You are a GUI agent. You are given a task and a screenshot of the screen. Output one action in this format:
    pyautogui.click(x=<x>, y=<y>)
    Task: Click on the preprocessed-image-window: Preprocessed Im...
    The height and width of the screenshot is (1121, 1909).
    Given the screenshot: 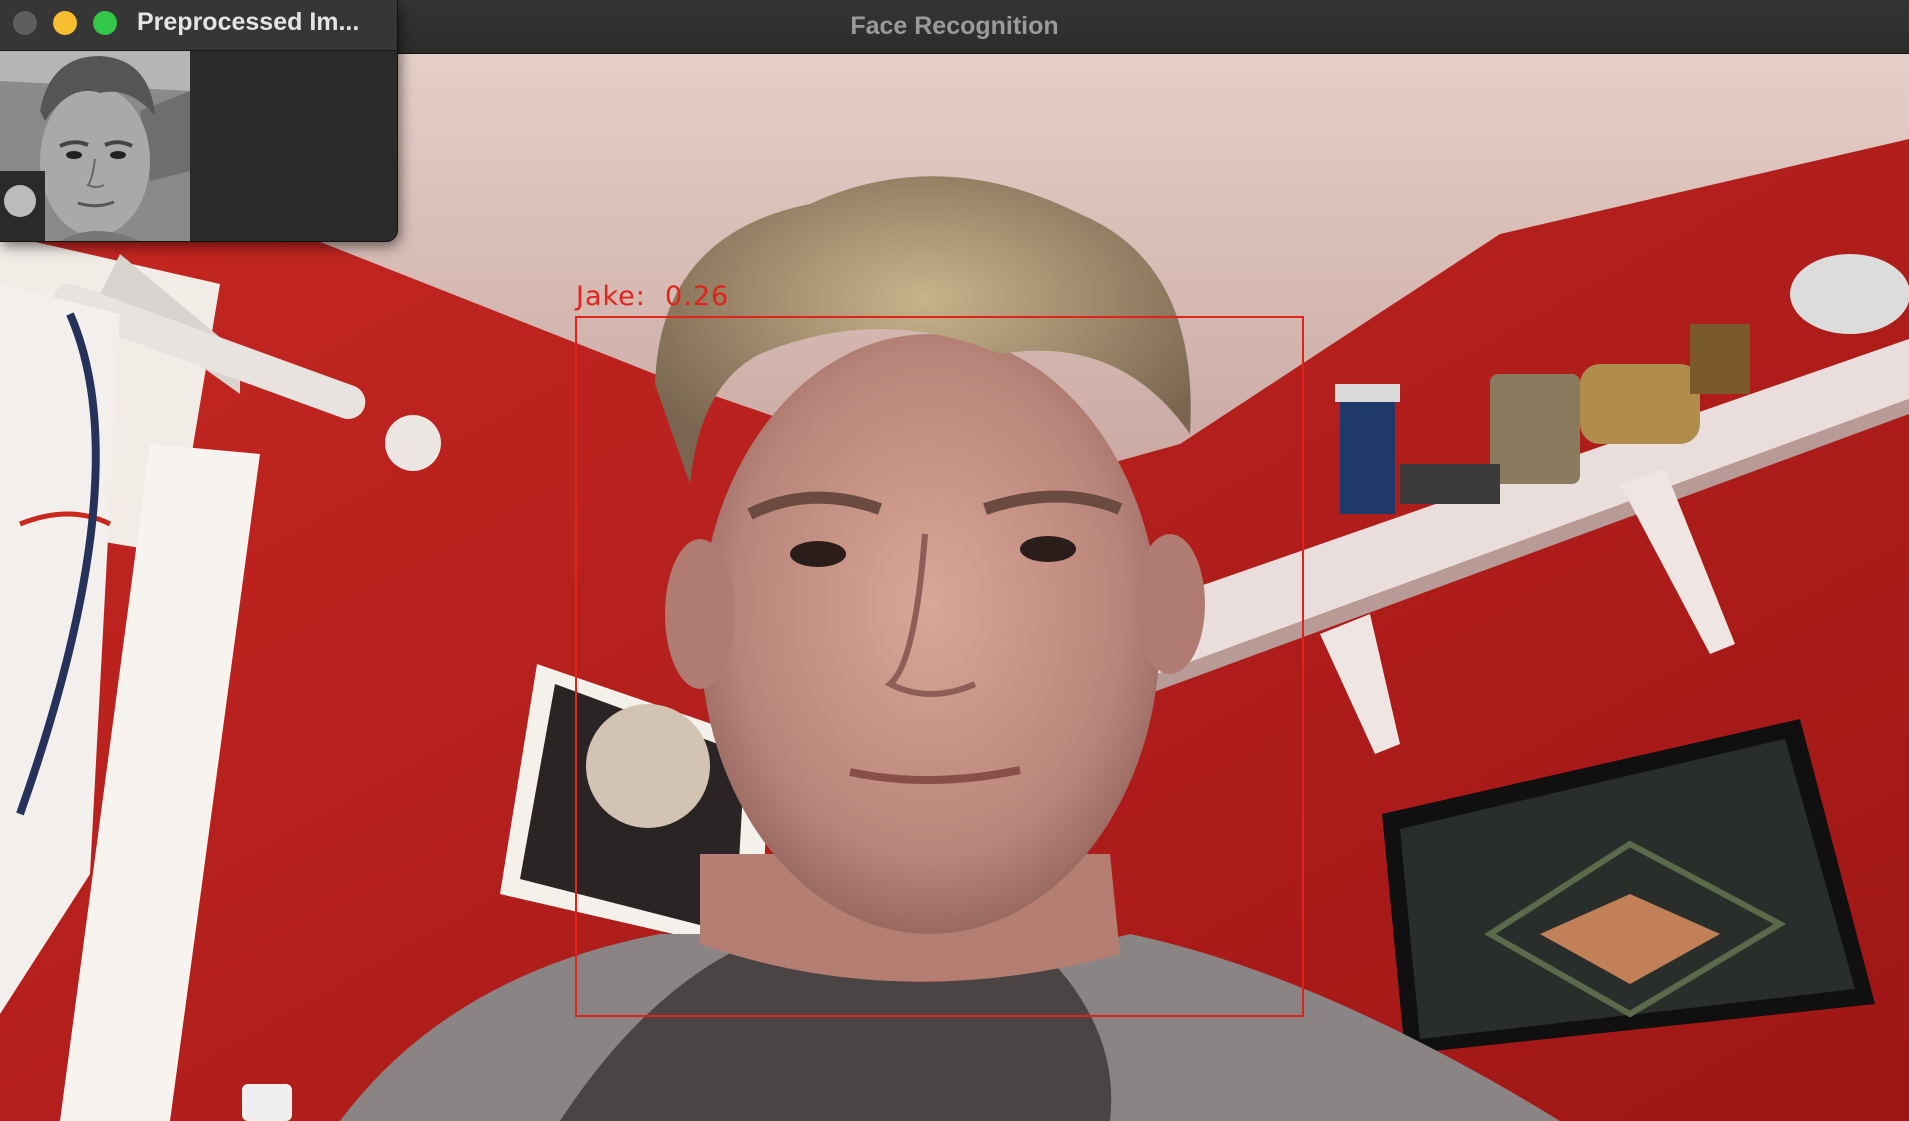 What is the action you would take?
    pyautogui.click(x=199, y=121)
    